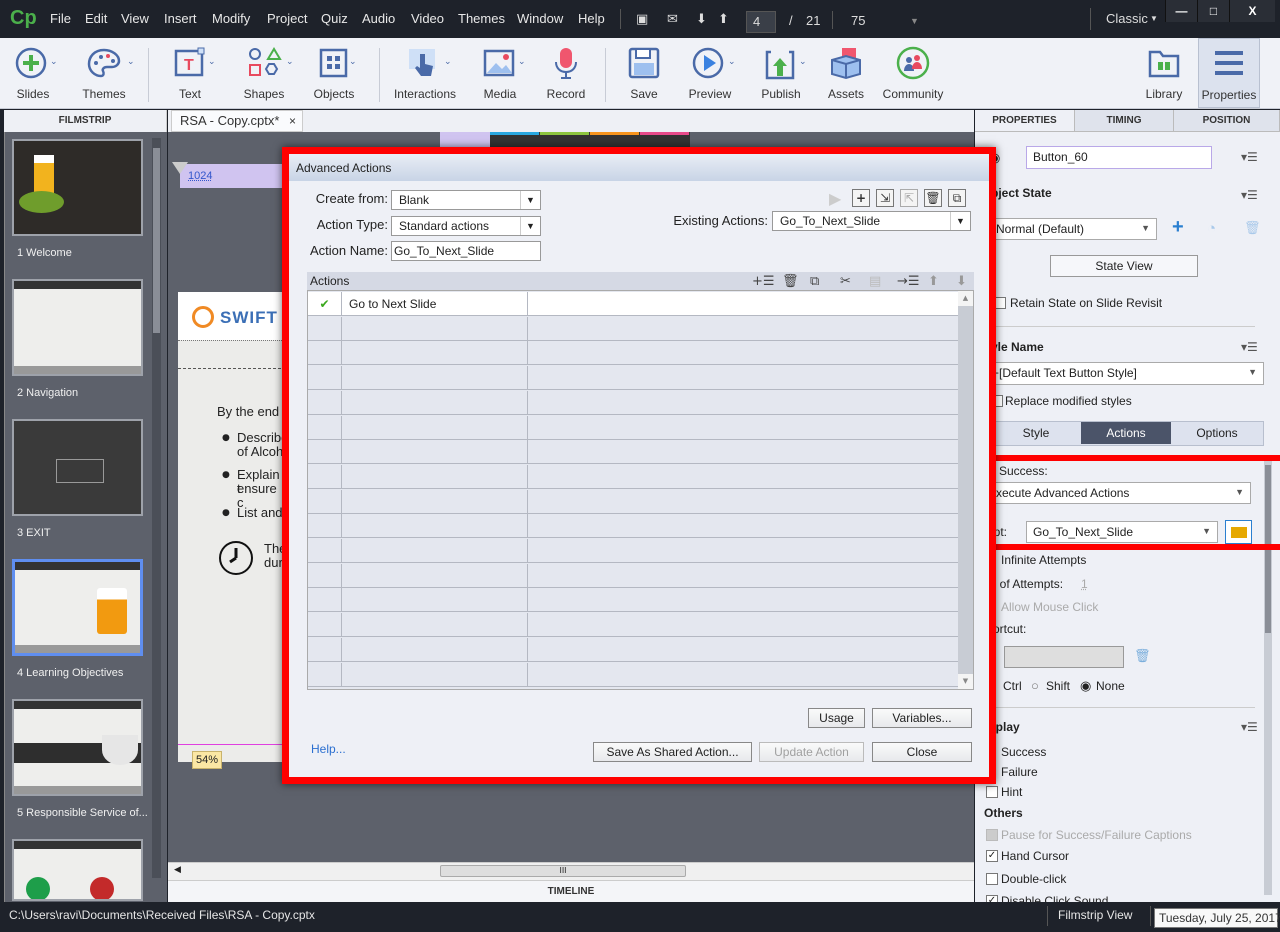 This screenshot has width=1280, height=932. Describe the element at coordinates (1064, 657) in the screenshot. I see `shortcut-input` at that location.